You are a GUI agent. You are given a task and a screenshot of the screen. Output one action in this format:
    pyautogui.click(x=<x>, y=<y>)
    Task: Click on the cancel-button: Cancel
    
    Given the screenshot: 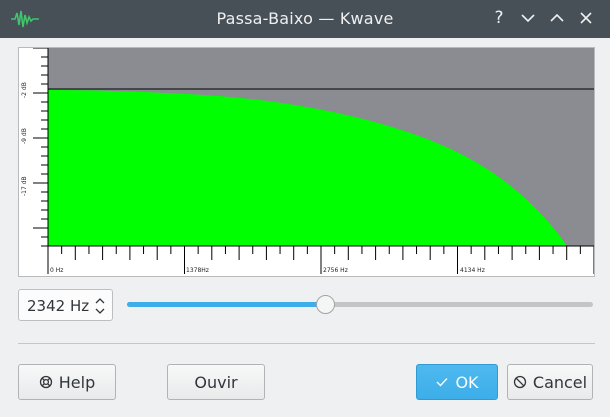 What is the action you would take?
    pyautogui.click(x=550, y=382)
    